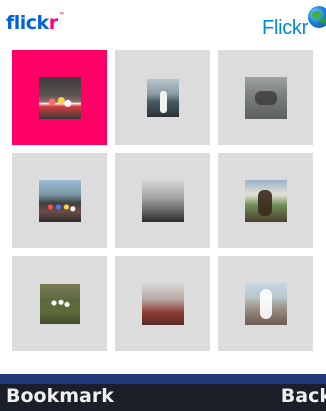  Describe the element at coordinates (27, 23) in the screenshot. I see `logo-text-left: flick` at that location.